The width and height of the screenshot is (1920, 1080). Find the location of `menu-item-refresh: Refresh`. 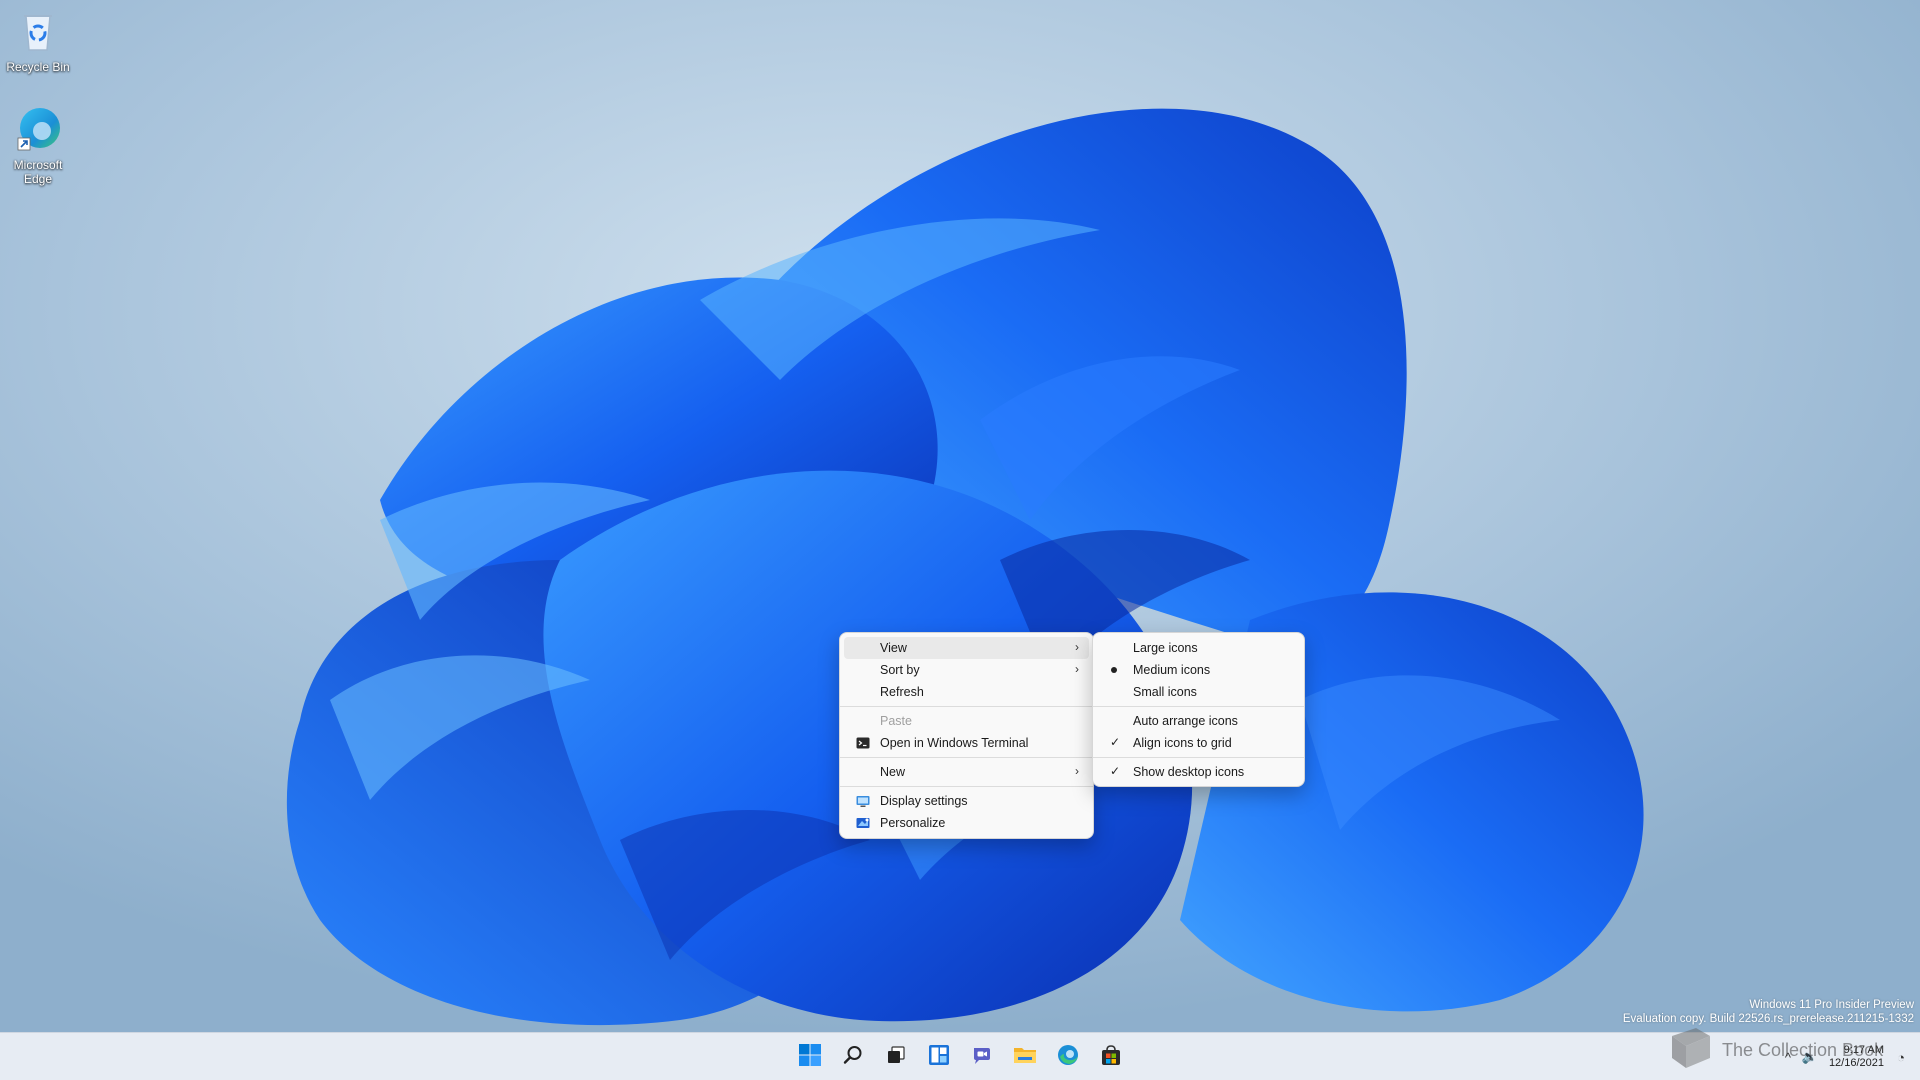

menu-item-refresh: Refresh is located at coordinates (966, 692).